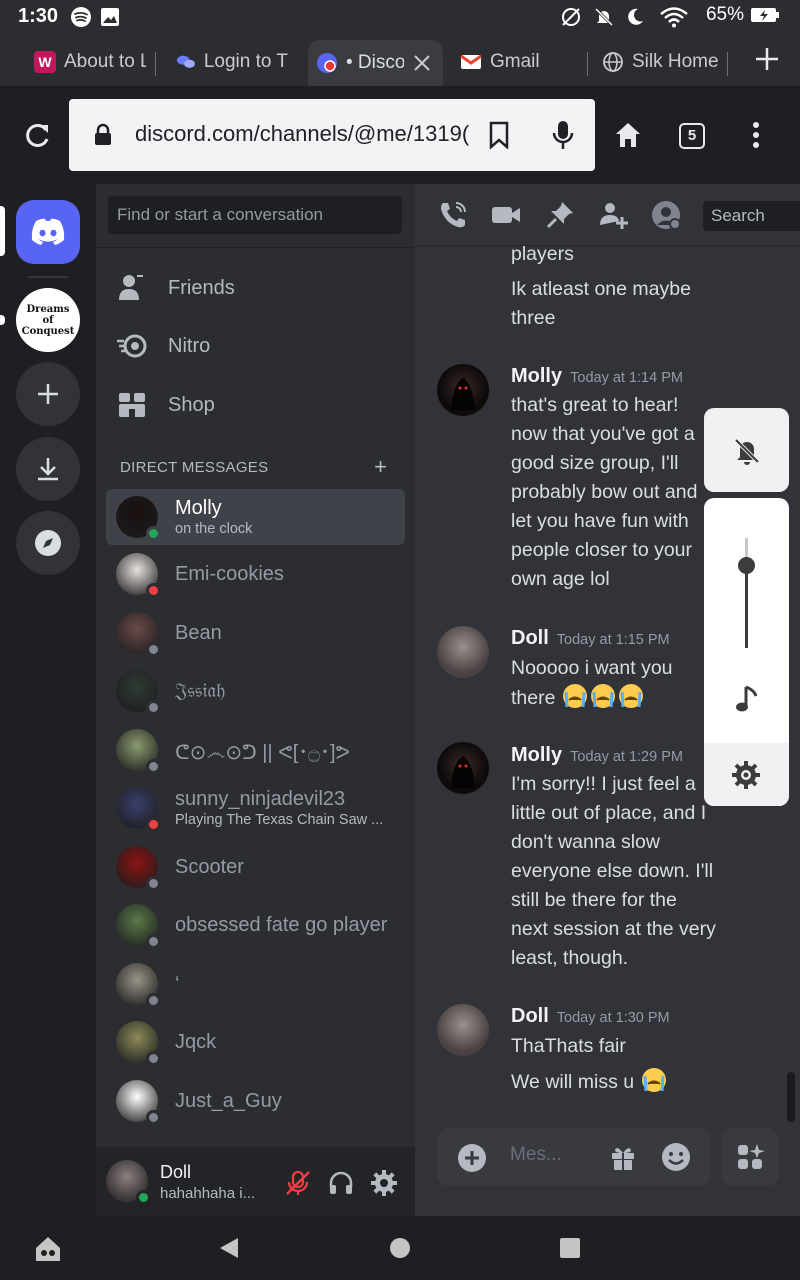 This screenshot has width=800, height=1280. What do you see at coordinates (628, 135) in the screenshot?
I see `home-icon` at bounding box center [628, 135].